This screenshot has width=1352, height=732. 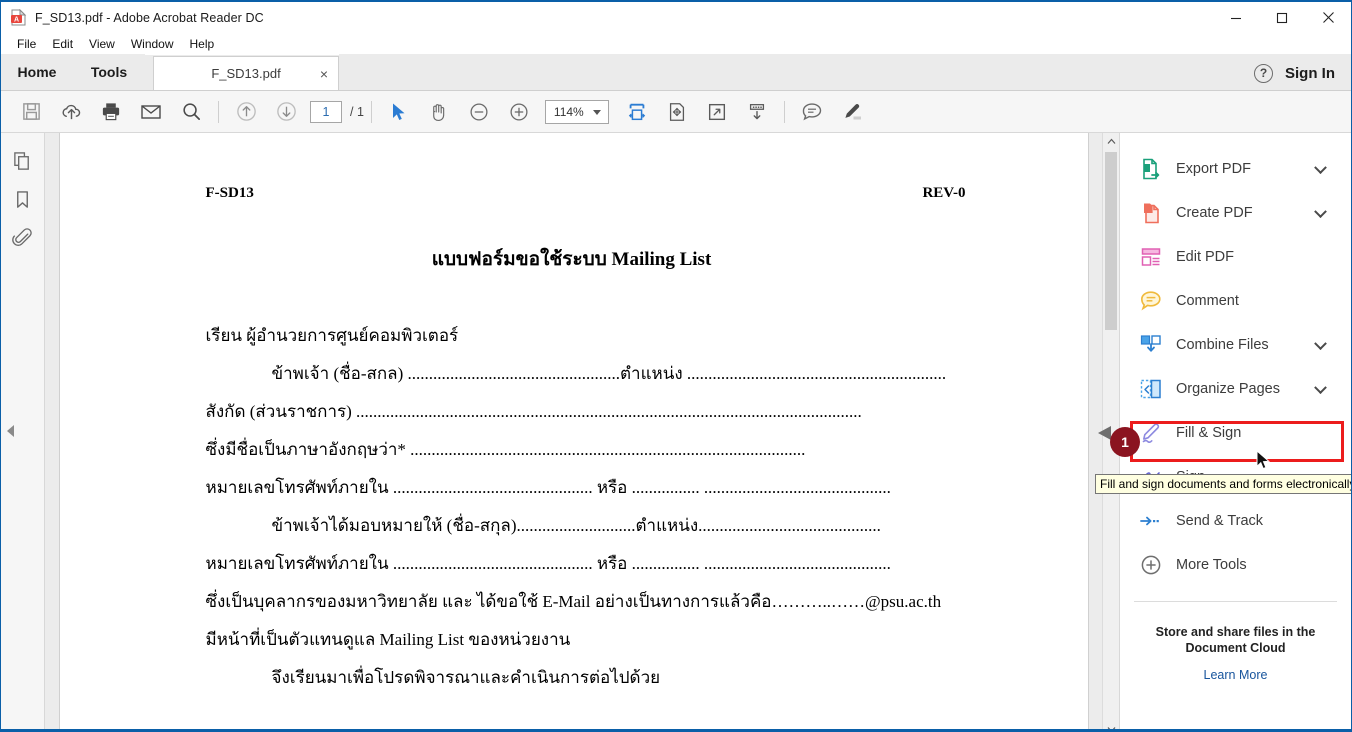 I want to click on select-cursor-icon, so click(x=399, y=112).